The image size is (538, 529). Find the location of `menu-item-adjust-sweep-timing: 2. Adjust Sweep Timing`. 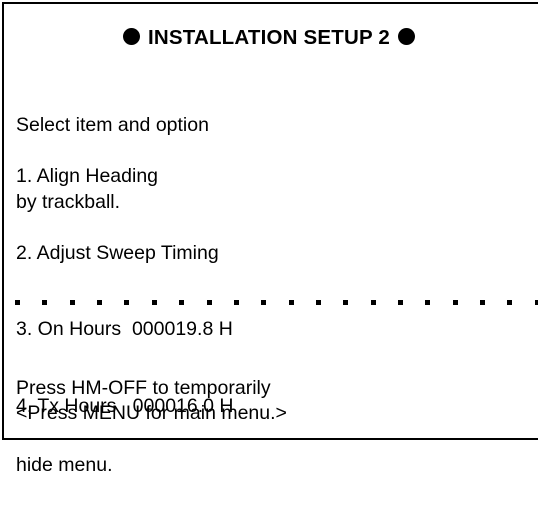

menu-item-adjust-sweep-timing: 2. Adjust Sweep Timing is located at coordinates (125, 254).